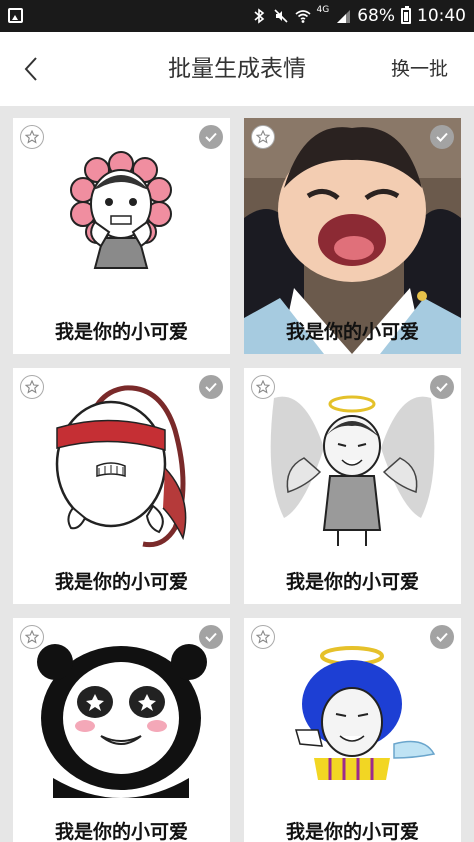  I want to click on bluetooth-icon, so click(258, 16).